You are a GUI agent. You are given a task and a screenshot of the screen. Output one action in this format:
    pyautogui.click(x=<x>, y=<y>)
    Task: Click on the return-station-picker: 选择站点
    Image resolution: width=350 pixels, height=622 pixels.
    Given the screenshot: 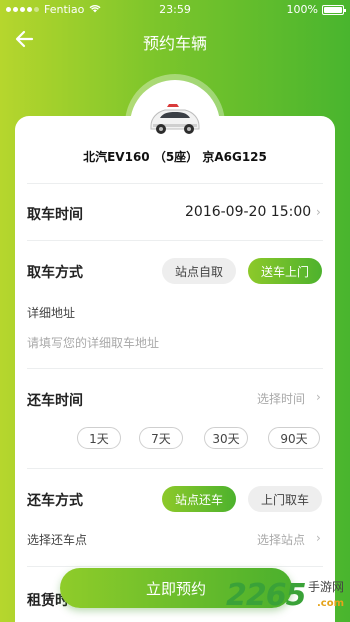 What is the action you would take?
    pyautogui.click(x=281, y=539)
    